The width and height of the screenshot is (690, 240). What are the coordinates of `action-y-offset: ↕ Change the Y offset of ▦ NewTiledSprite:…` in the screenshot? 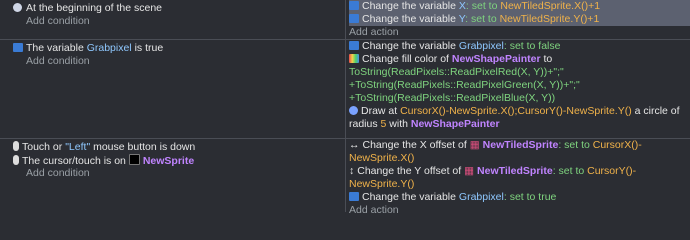 It's located at (519, 171).